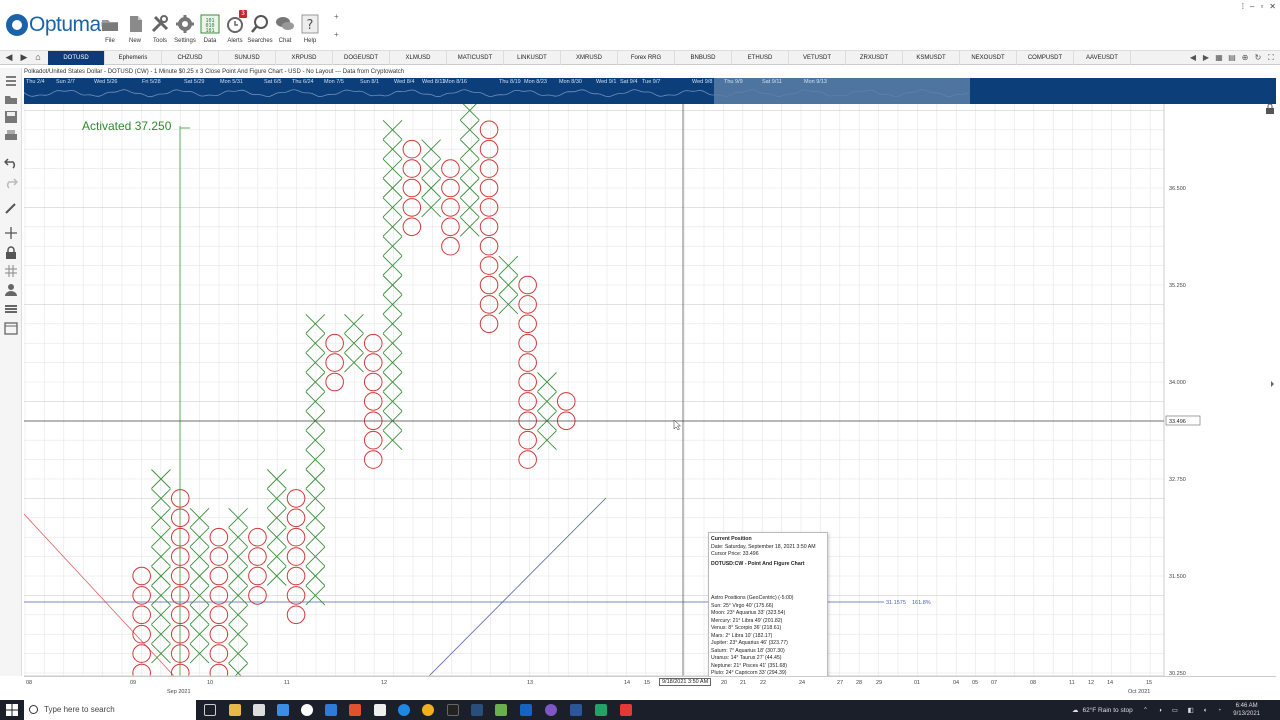 The image size is (1280, 720). Describe the element at coordinates (9, 57) in the screenshot. I see `back-arrow-icon: ◀` at that location.